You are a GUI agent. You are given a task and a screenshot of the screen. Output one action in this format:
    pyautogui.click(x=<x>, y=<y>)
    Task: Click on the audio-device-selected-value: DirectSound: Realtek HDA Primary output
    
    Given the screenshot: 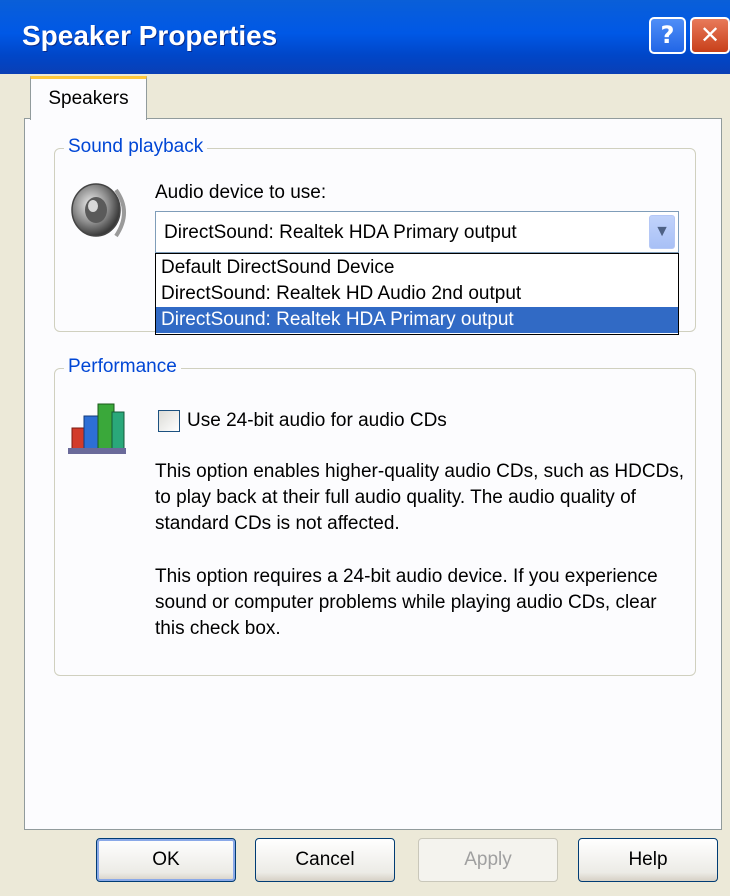 What is the action you would take?
    pyautogui.click(x=340, y=232)
    